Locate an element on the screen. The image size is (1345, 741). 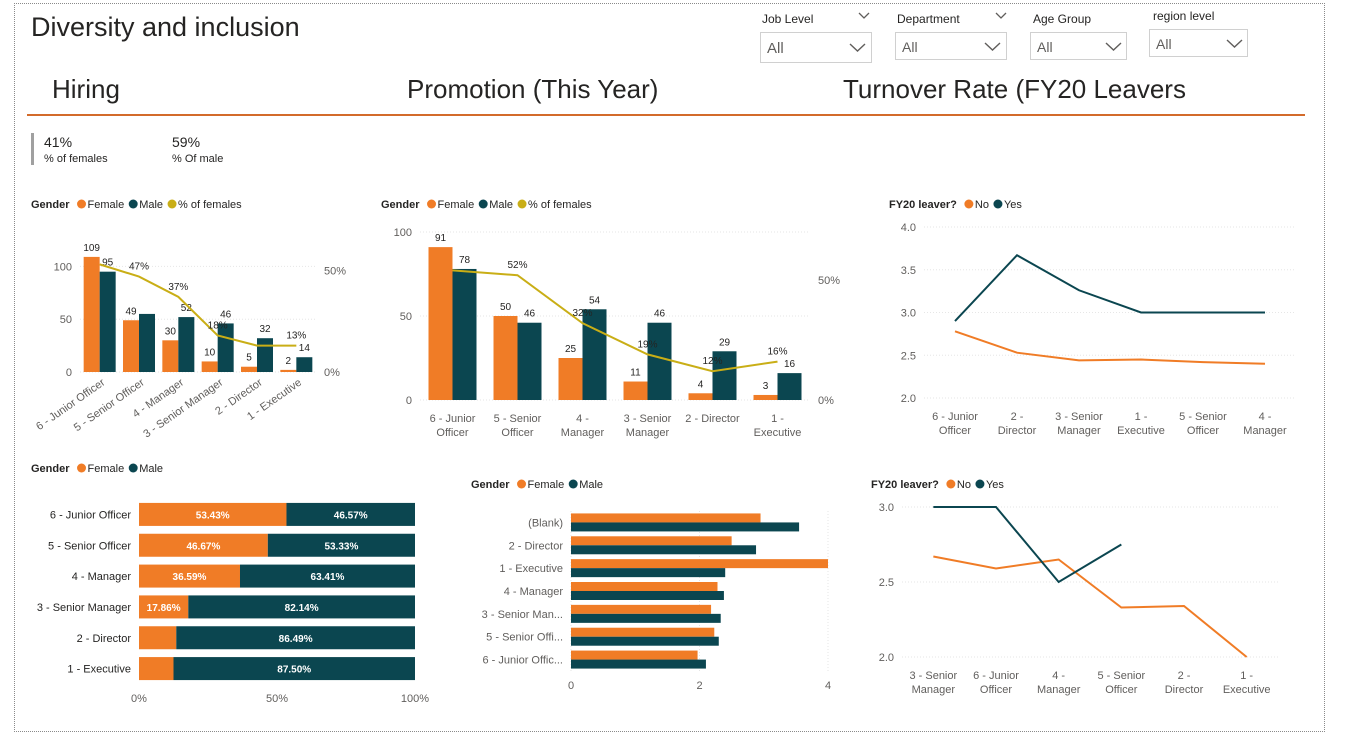
data-label-male: 53.33% is located at coordinates (341, 546).